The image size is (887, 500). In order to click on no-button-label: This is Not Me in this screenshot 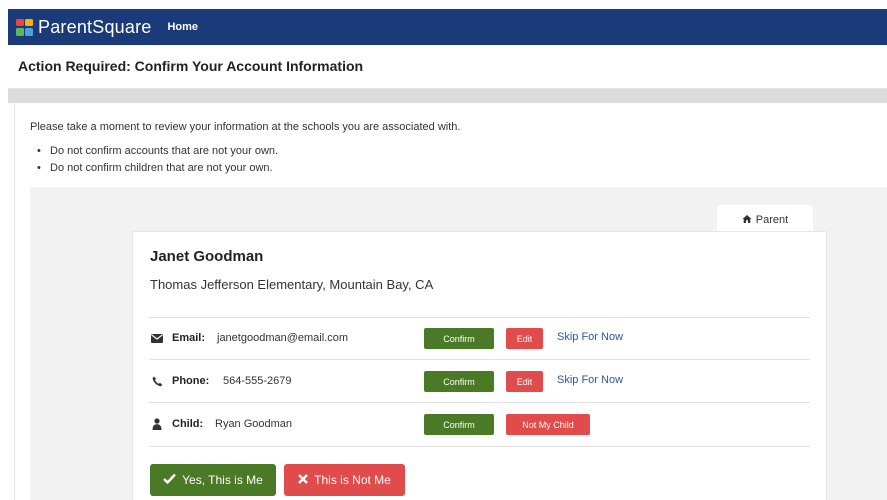, I will do `click(352, 480)`.